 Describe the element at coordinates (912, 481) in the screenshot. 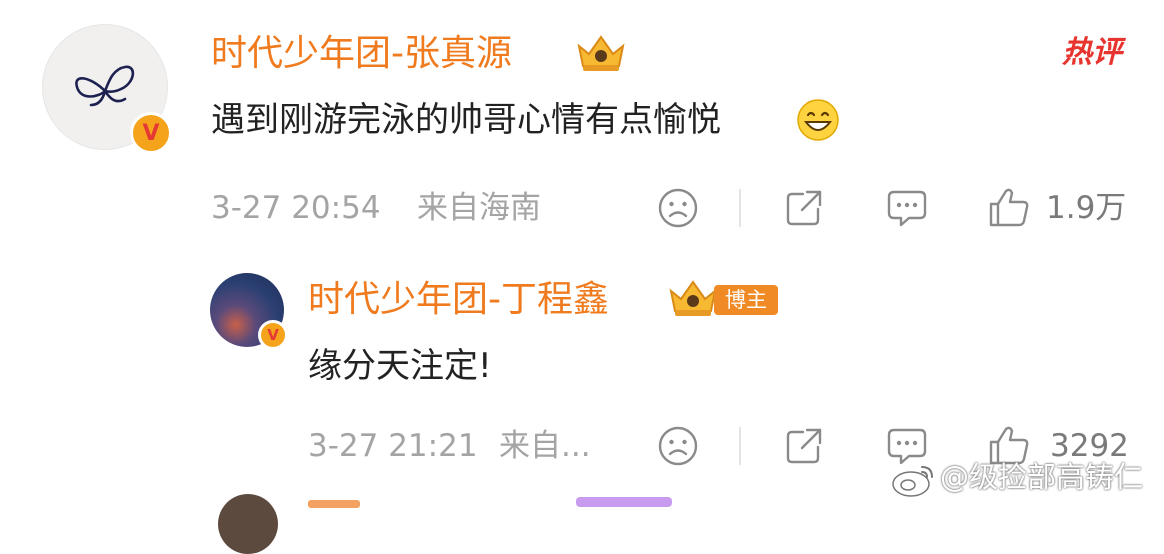

I see `weibo-logo-icon` at that location.